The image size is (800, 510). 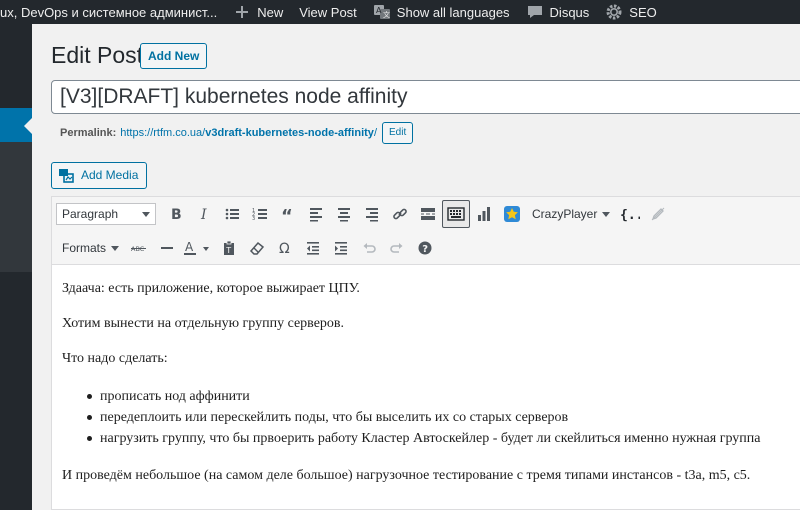 I want to click on new-menu: New, so click(x=258, y=12).